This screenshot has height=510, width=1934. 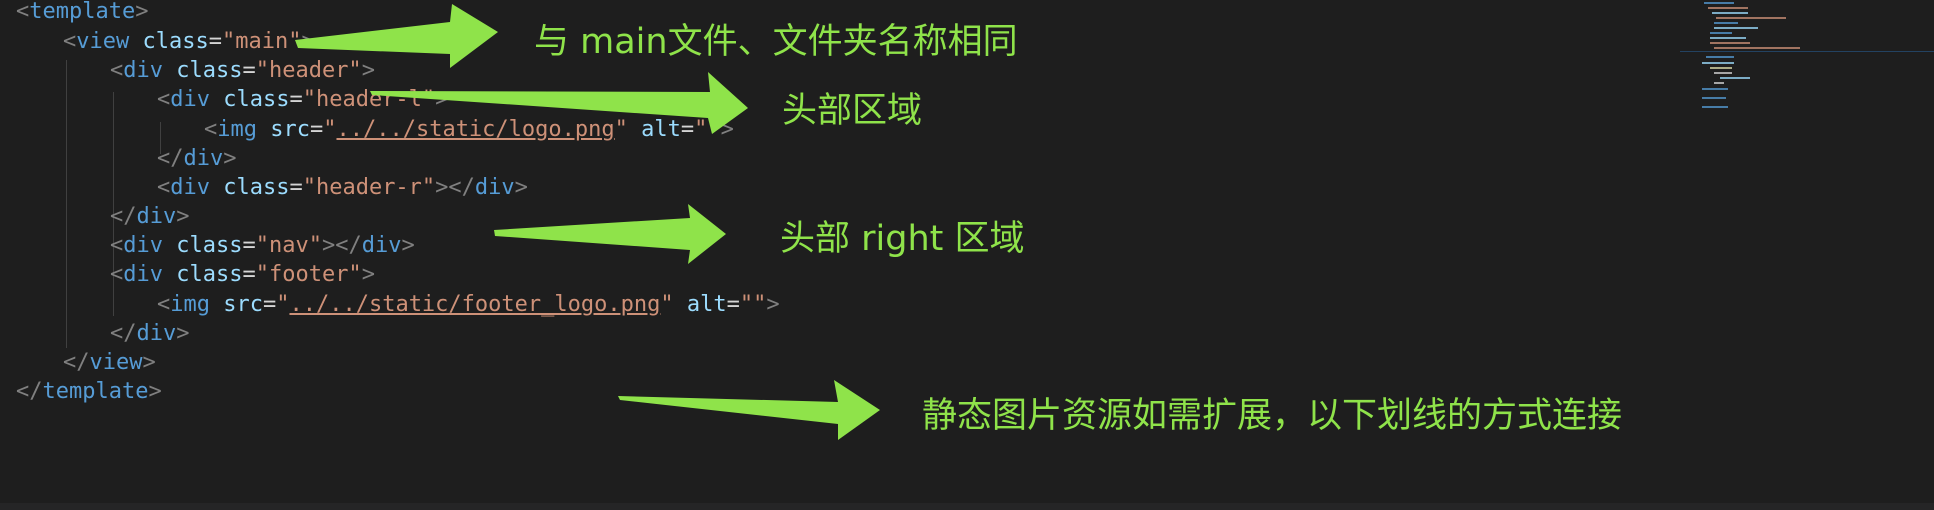 What do you see at coordinates (396, 36) in the screenshot?
I see `arrow-main-icon` at bounding box center [396, 36].